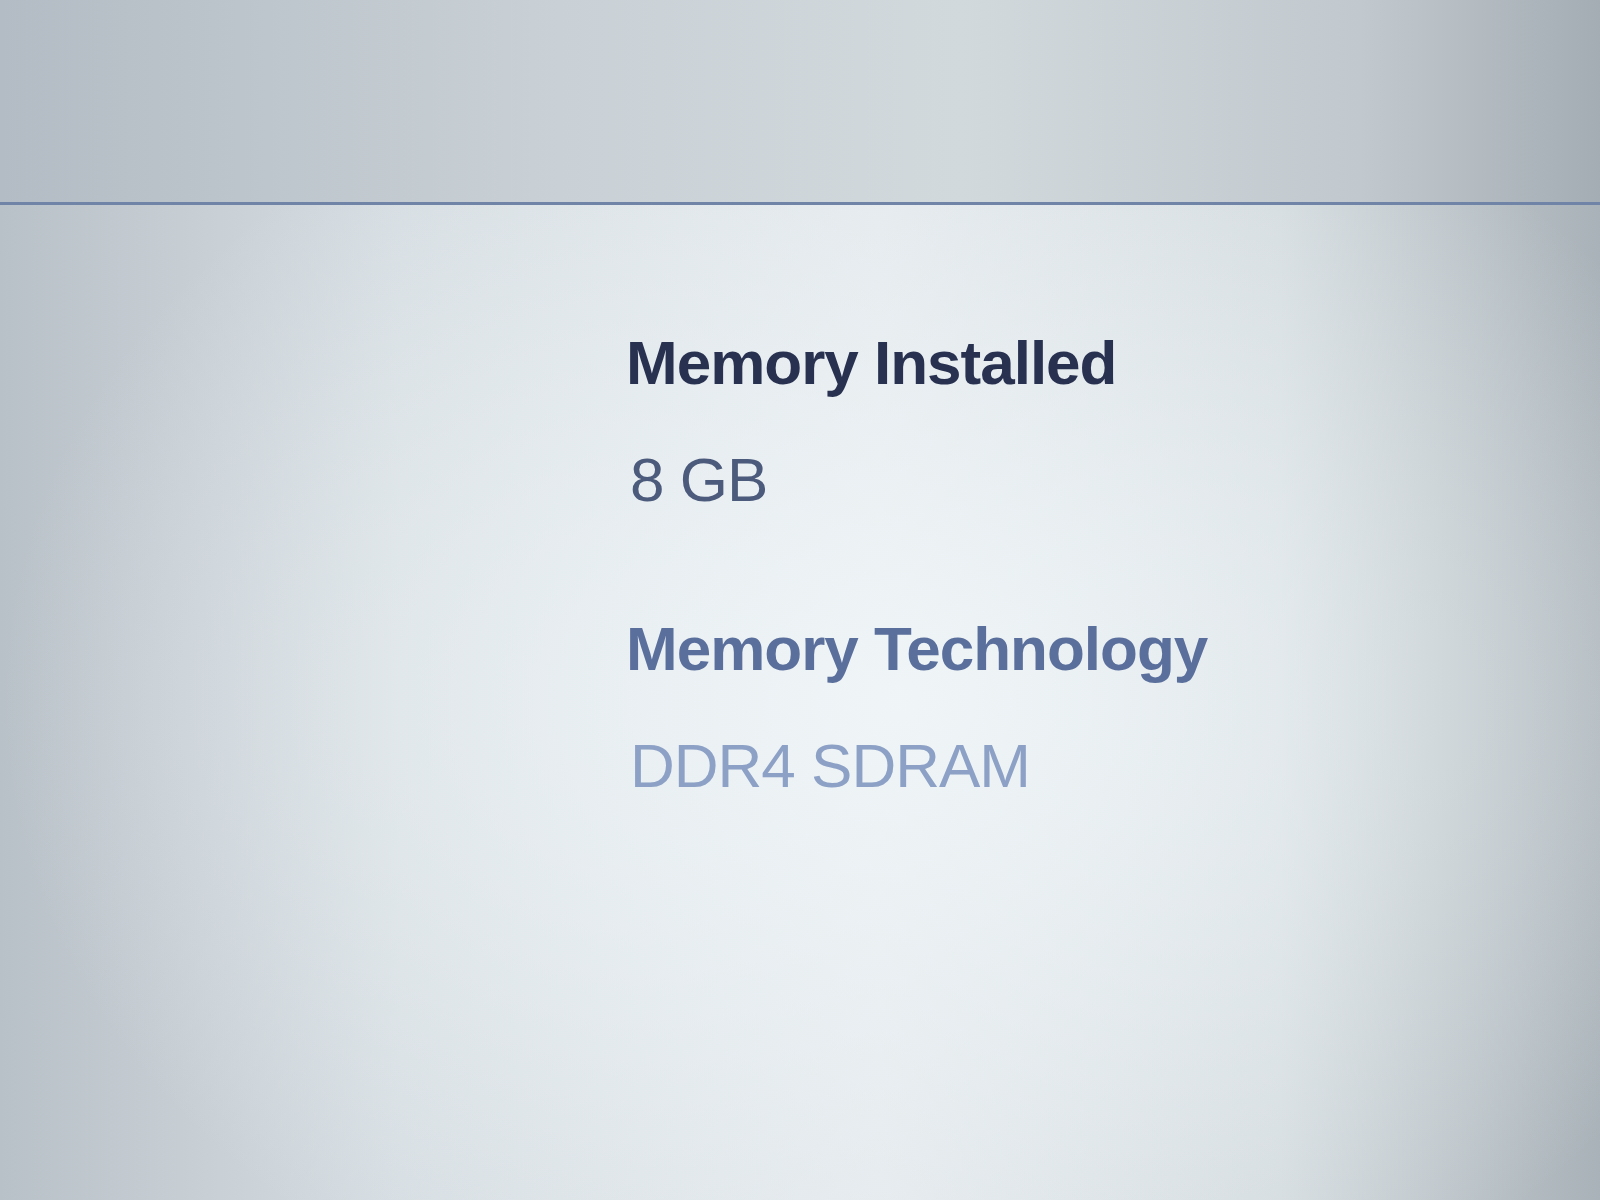 The image size is (1600, 1200). Describe the element at coordinates (871, 363) in the screenshot. I see `spec-label: Memory Installed` at that location.